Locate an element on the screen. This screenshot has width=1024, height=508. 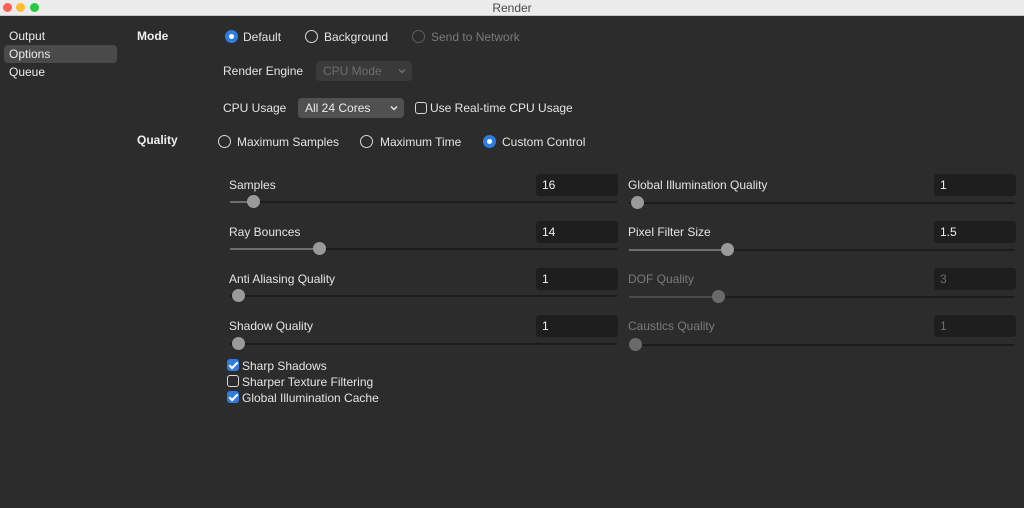
mode-send-to-network-radio is located at coordinates (418, 36).